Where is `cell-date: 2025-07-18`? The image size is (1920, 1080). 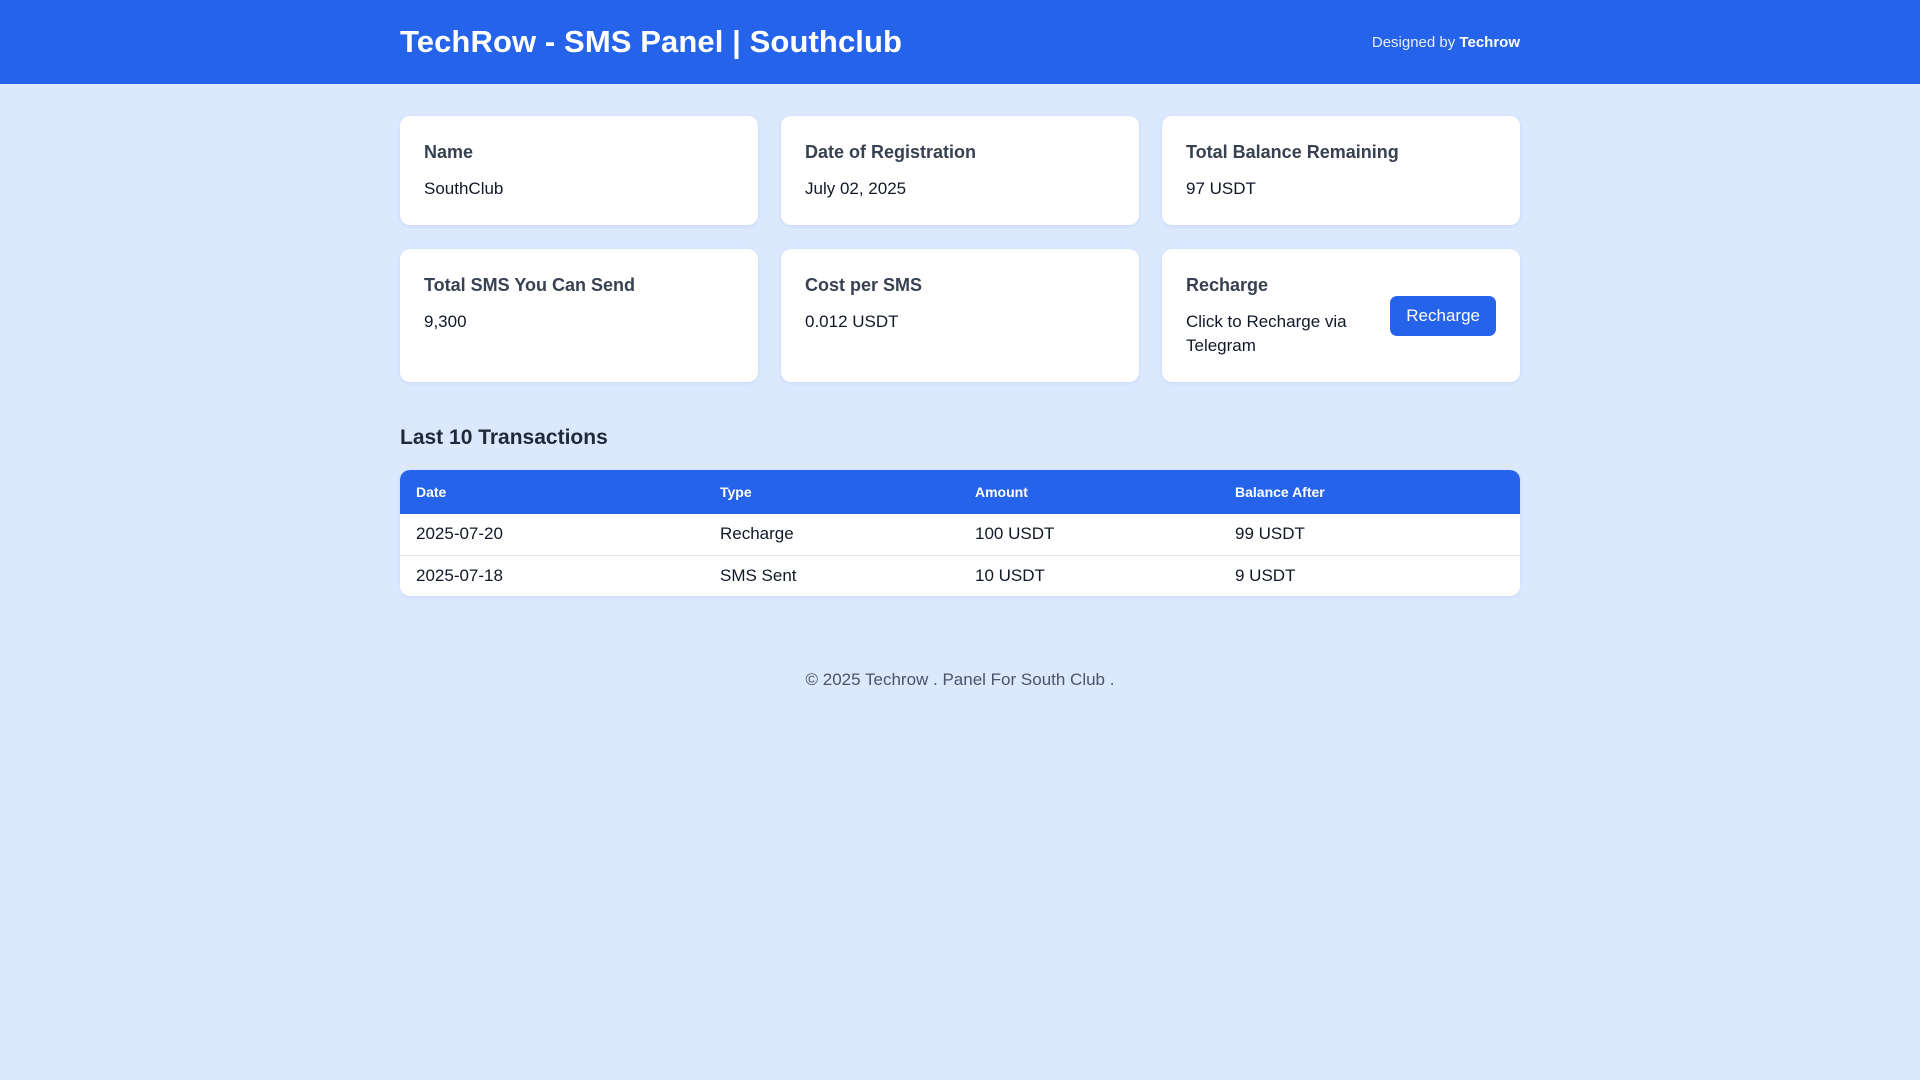 cell-date: 2025-07-18 is located at coordinates (552, 575).